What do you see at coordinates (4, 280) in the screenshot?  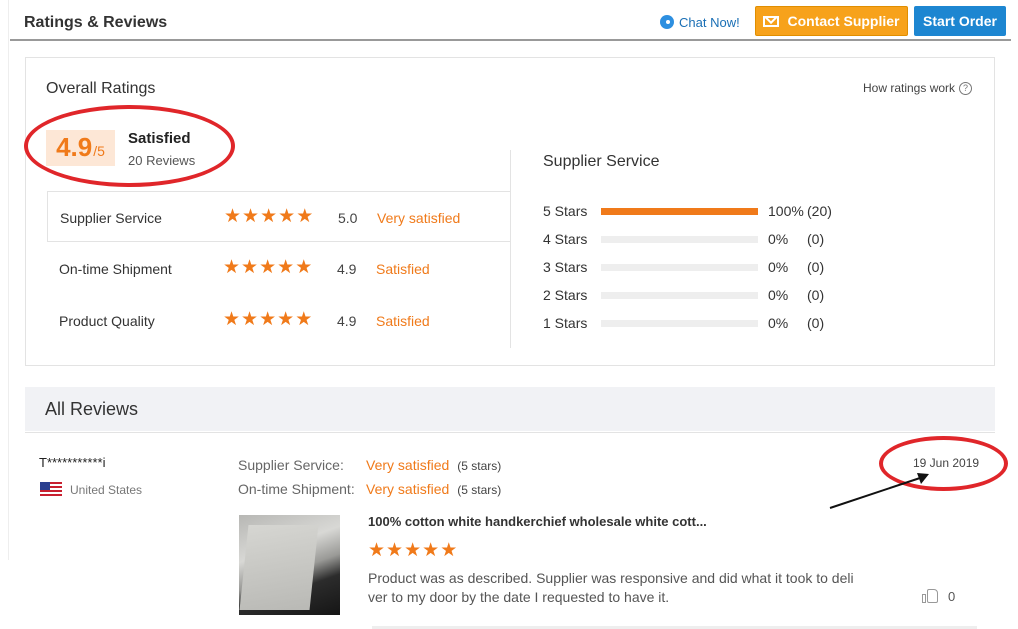 I see `page-edge` at bounding box center [4, 280].